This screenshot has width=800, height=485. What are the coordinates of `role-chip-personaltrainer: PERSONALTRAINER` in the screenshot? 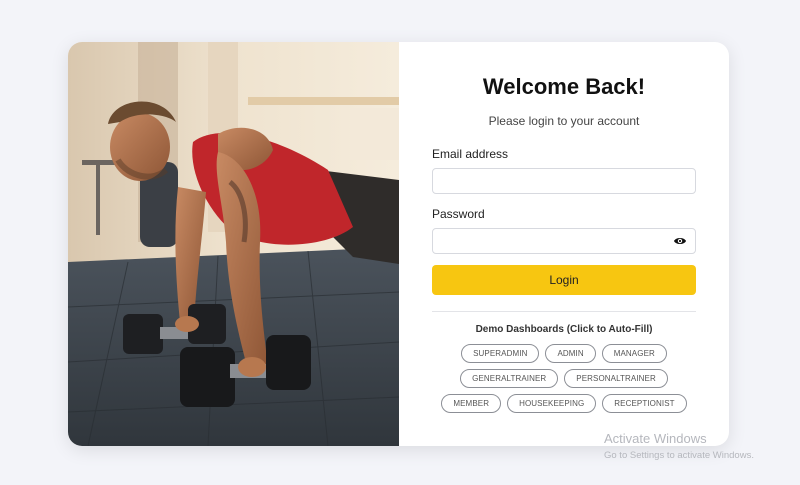 It's located at (616, 378).